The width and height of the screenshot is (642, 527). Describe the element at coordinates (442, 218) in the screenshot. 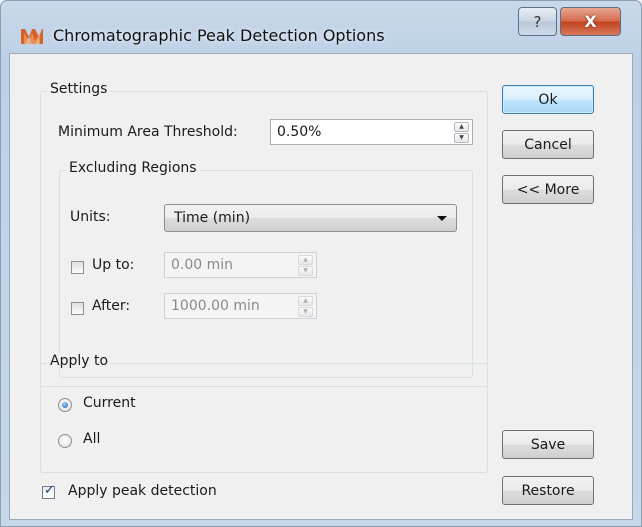

I see `chevron-down-icon` at that location.